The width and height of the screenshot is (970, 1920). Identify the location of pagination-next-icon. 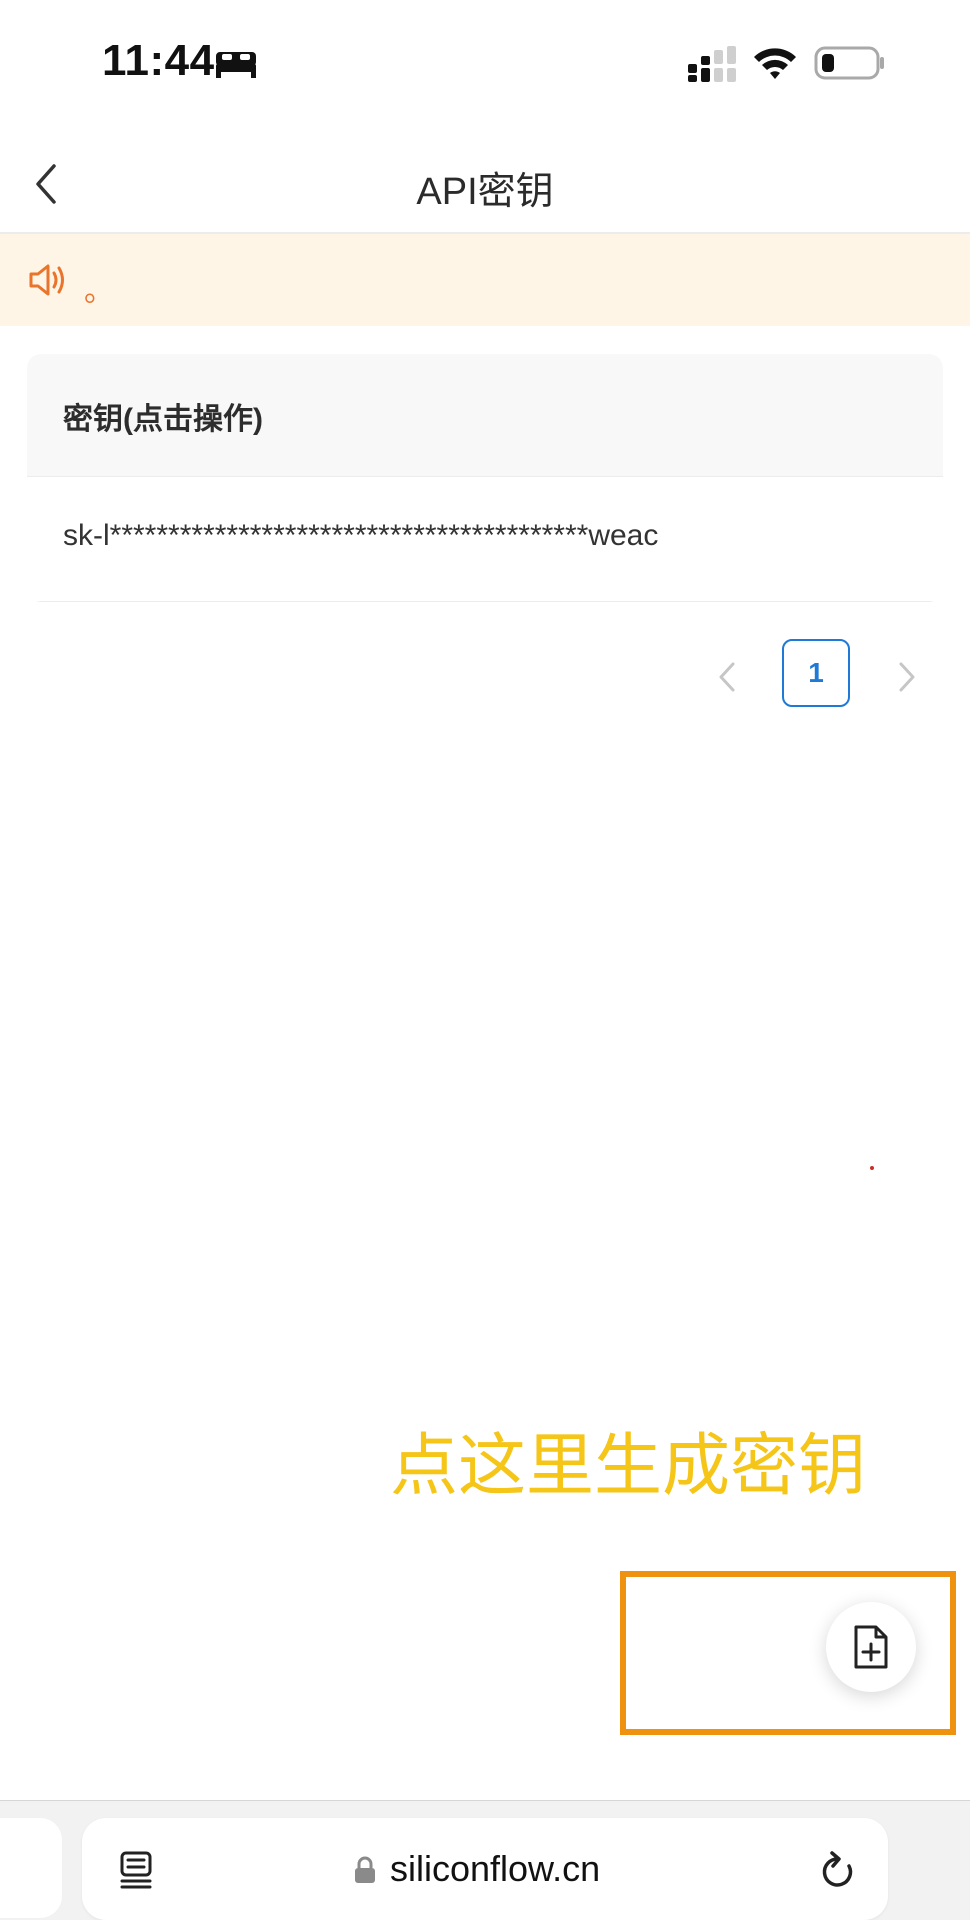
(907, 677).